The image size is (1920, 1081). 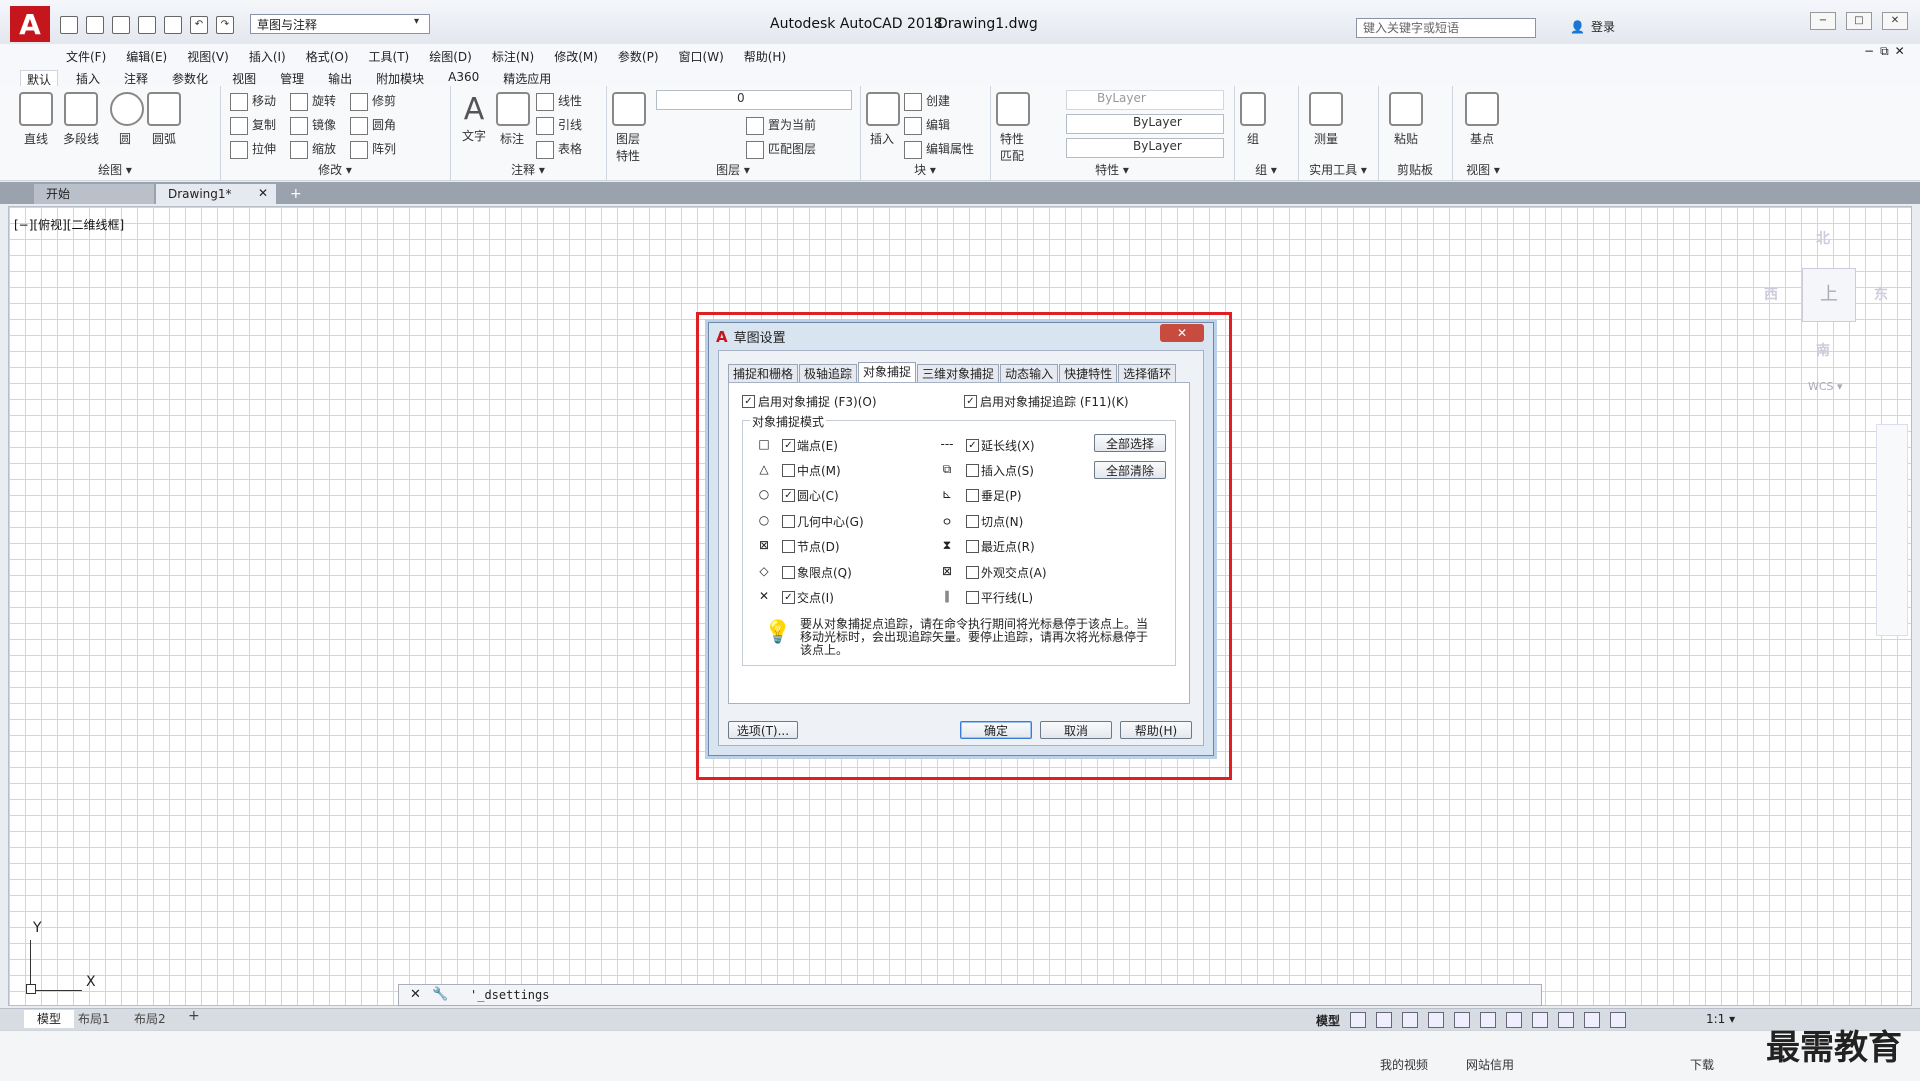 What do you see at coordinates (373, 101) in the screenshot?
I see `trim-tool: 修剪` at bounding box center [373, 101].